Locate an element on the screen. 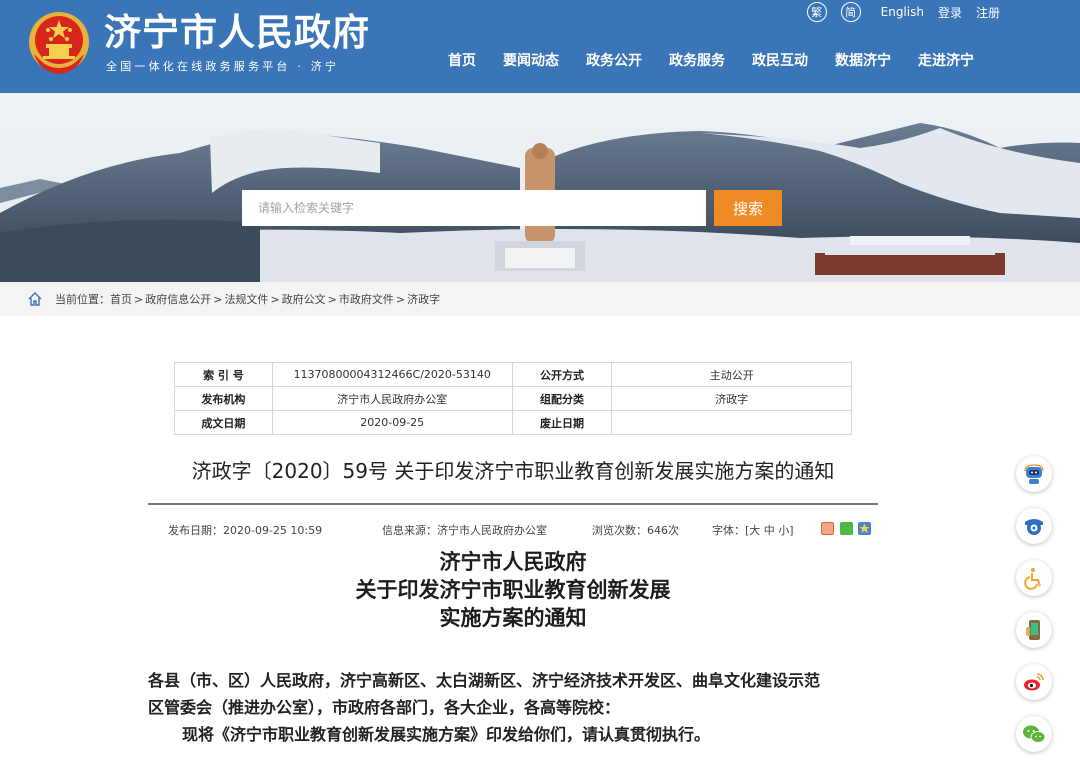 The height and width of the screenshot is (762, 1080). robot-assistant-button is located at coordinates (1034, 474).